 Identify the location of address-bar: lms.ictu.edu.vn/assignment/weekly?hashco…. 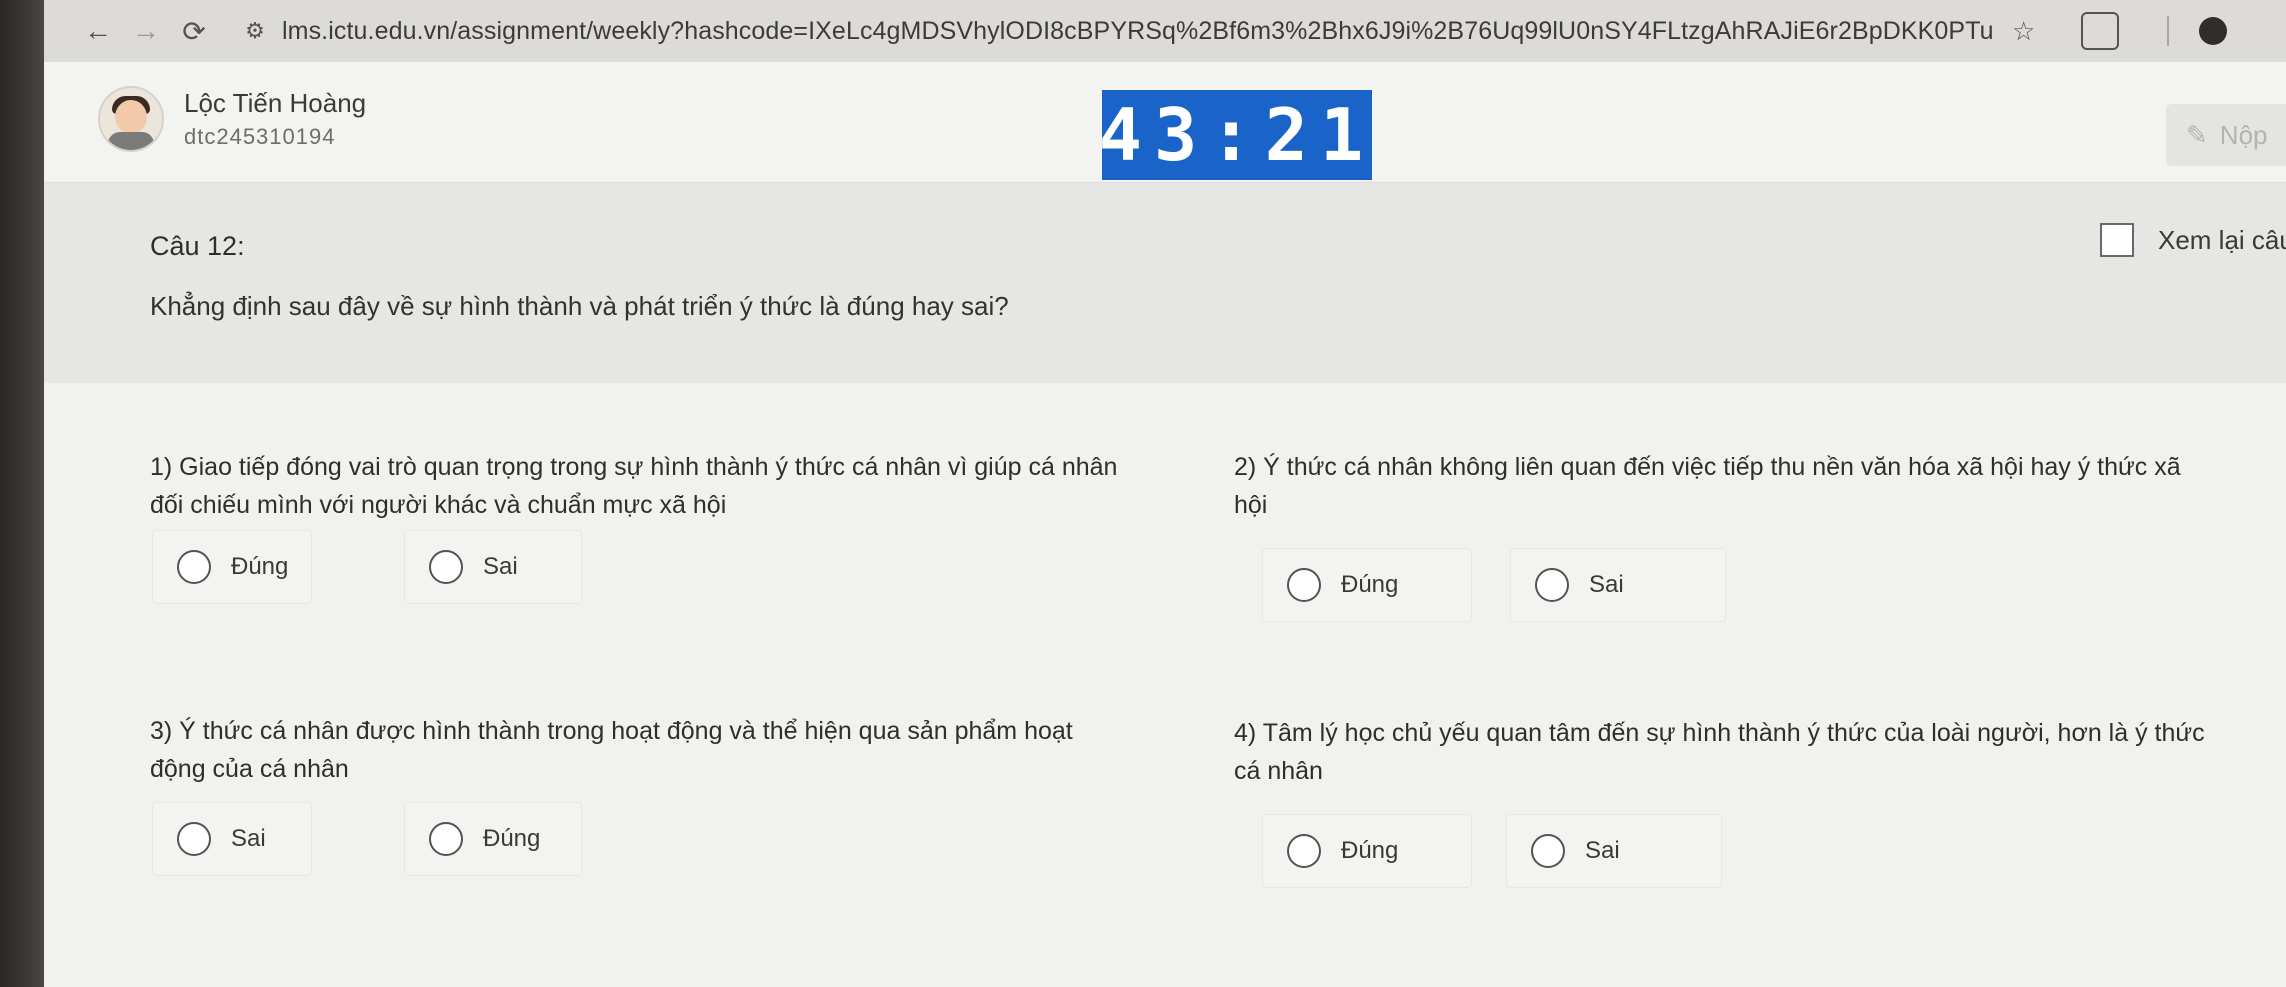
(1137, 31).